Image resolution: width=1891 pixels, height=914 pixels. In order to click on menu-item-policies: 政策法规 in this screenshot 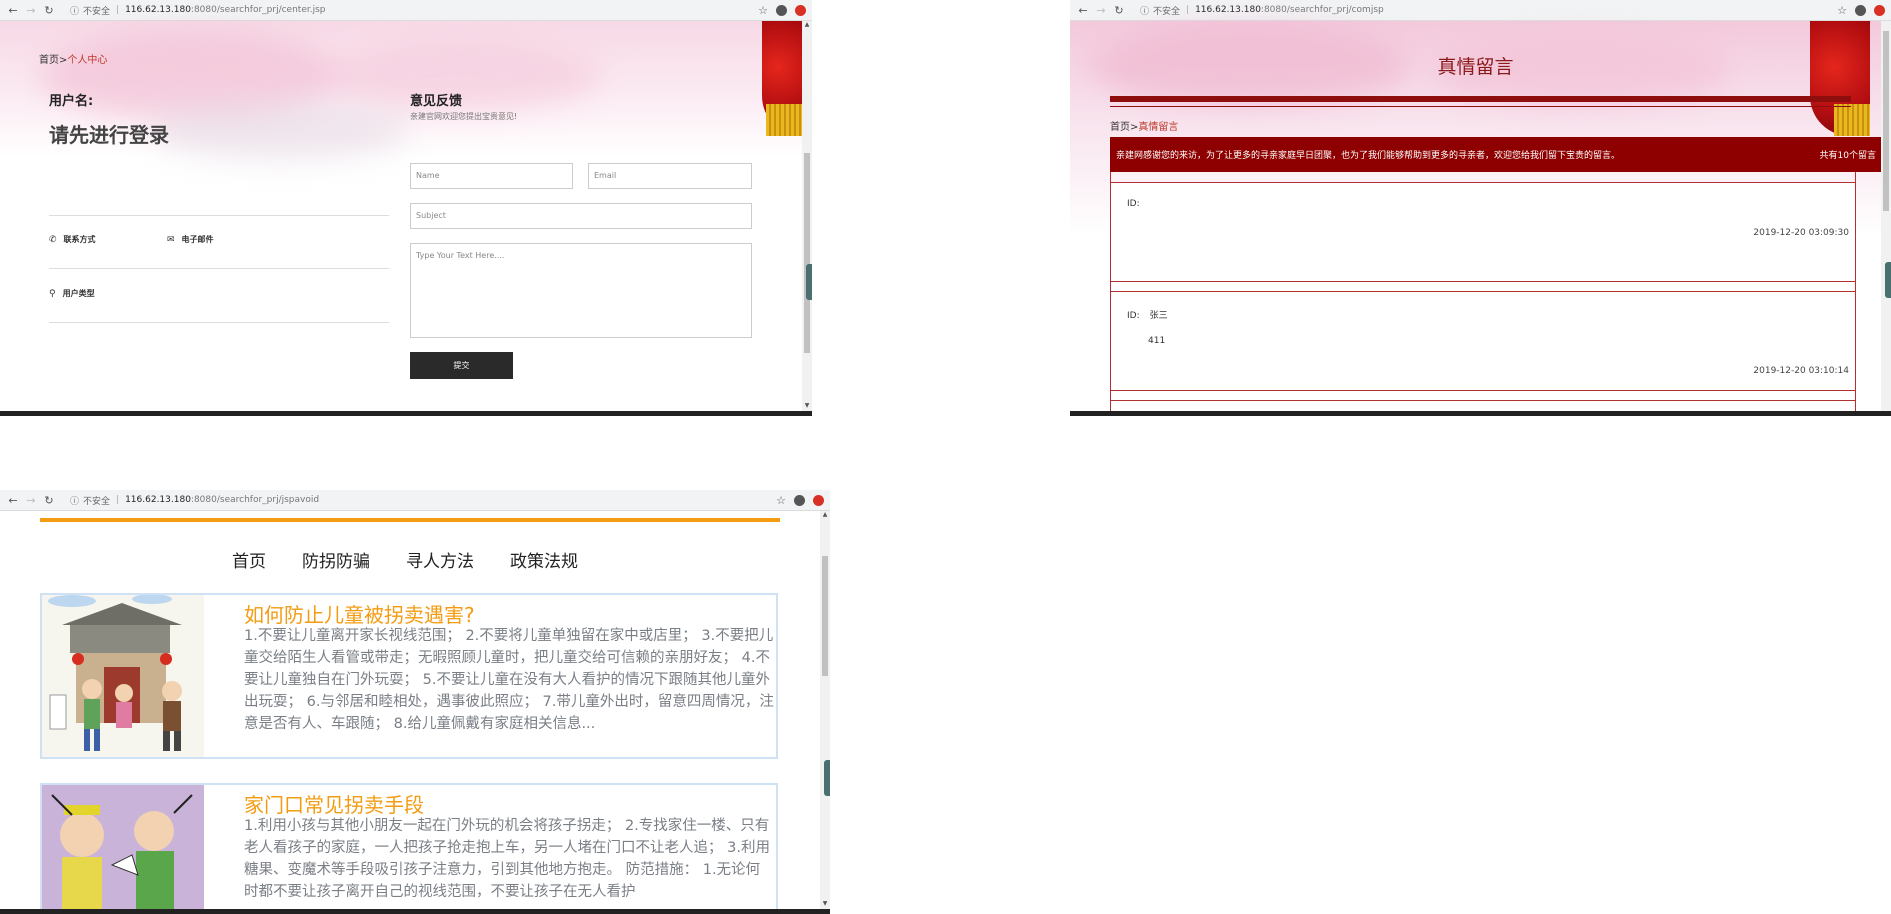, I will do `click(544, 559)`.